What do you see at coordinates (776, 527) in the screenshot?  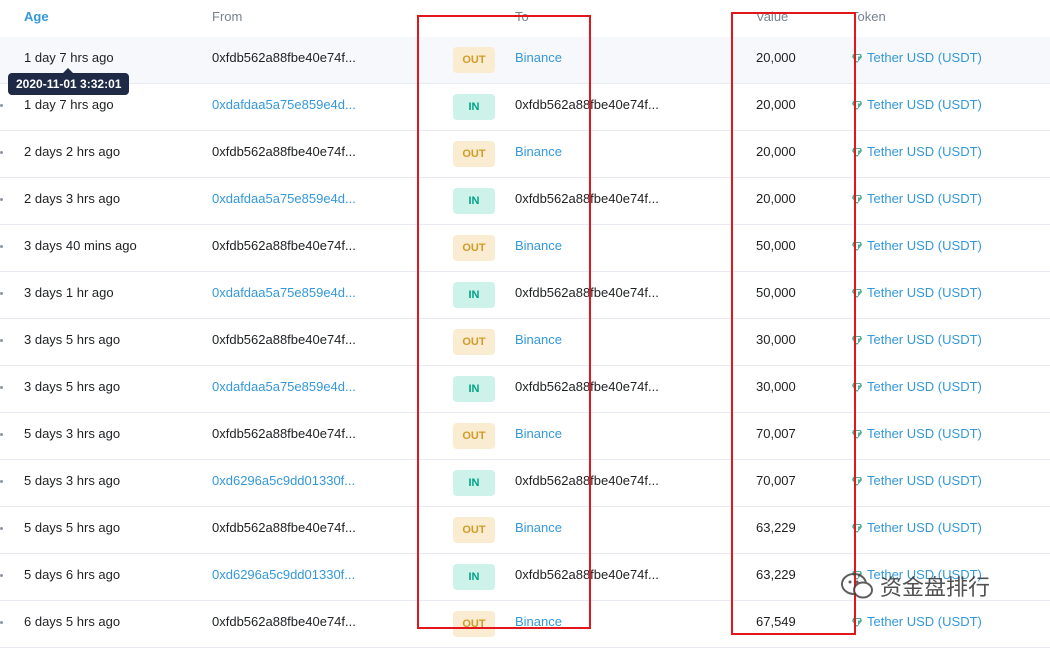 I see `value-cell: 63,229` at bounding box center [776, 527].